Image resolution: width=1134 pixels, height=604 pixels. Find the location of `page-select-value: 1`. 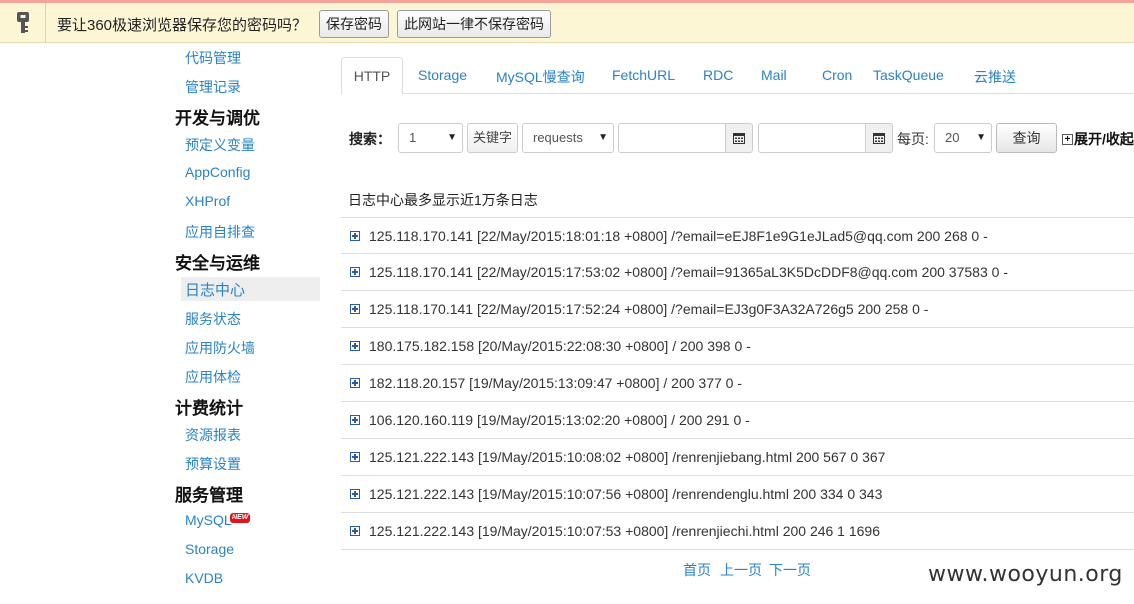

page-select-value: 1 is located at coordinates (413, 137).